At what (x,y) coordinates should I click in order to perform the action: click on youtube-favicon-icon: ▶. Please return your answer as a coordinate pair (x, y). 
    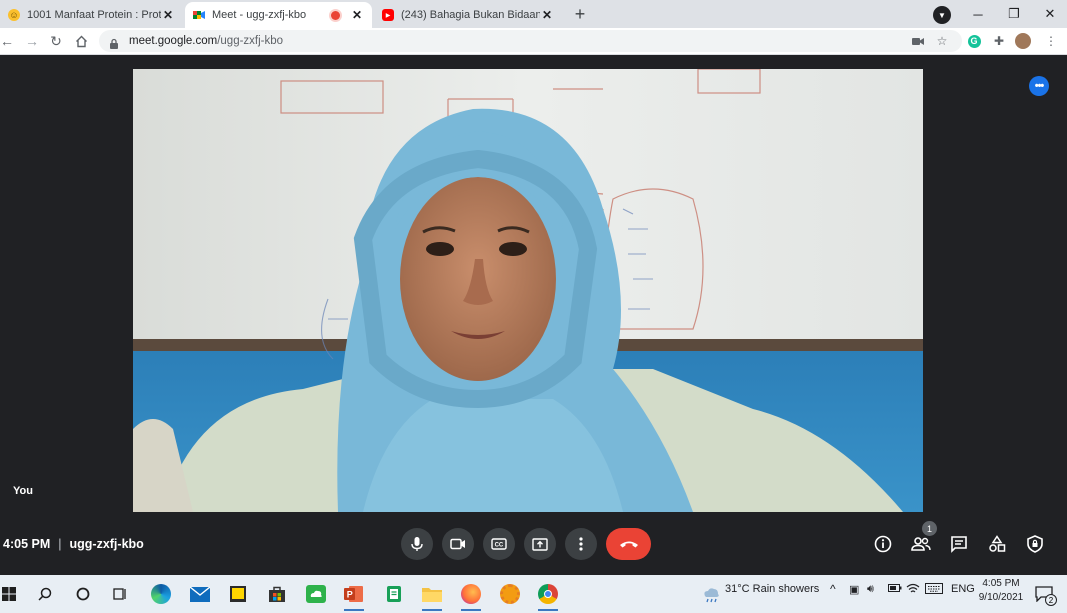
    Looking at the image, I should click on (388, 15).